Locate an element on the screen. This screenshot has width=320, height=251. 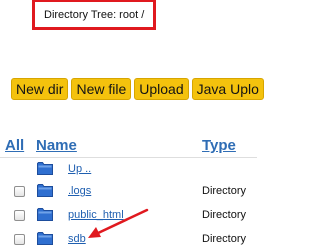
table-row-up: Up .. is located at coordinates (128, 170).